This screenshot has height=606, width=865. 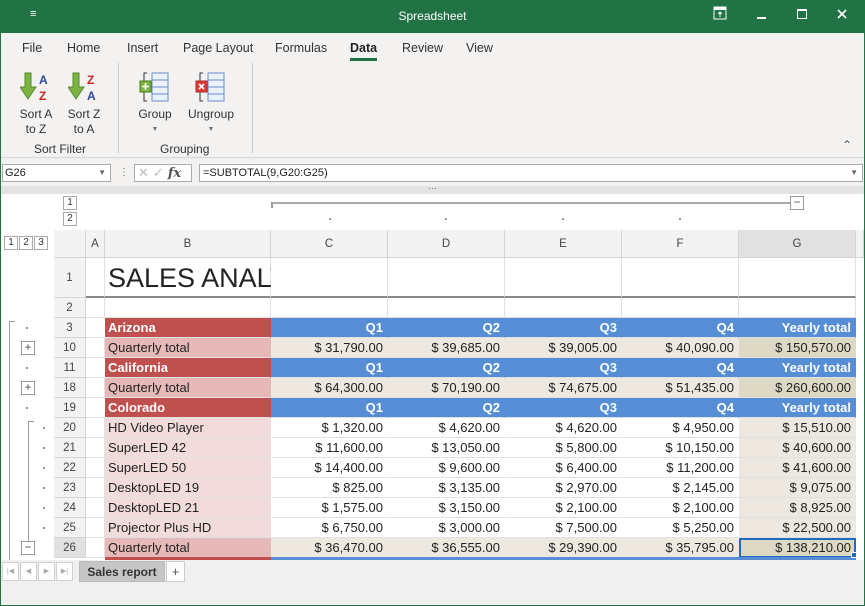 I want to click on formula-bar-resize-handle: ···, so click(x=432, y=189).